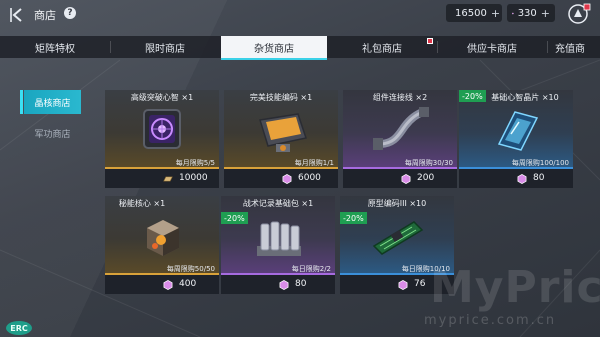  I want to click on item-price: 10000, so click(193, 178).